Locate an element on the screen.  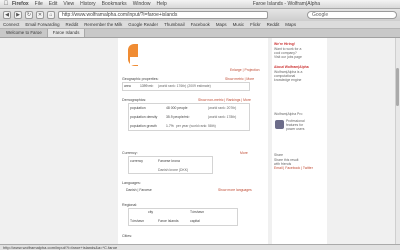
map-image-mask is located at coordinates (136, 61).